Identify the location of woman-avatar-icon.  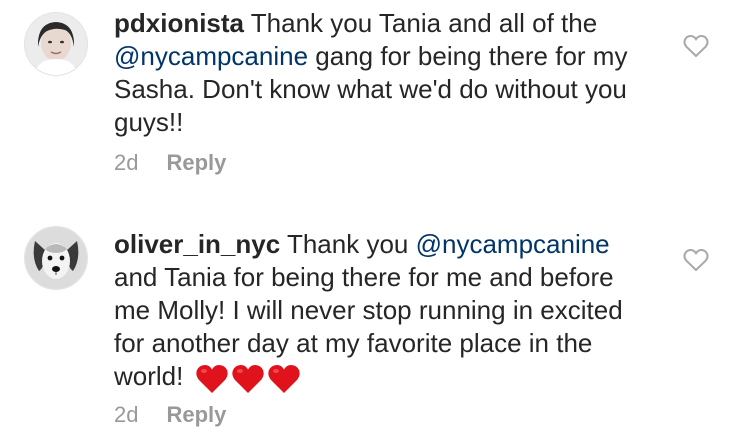
(56, 44).